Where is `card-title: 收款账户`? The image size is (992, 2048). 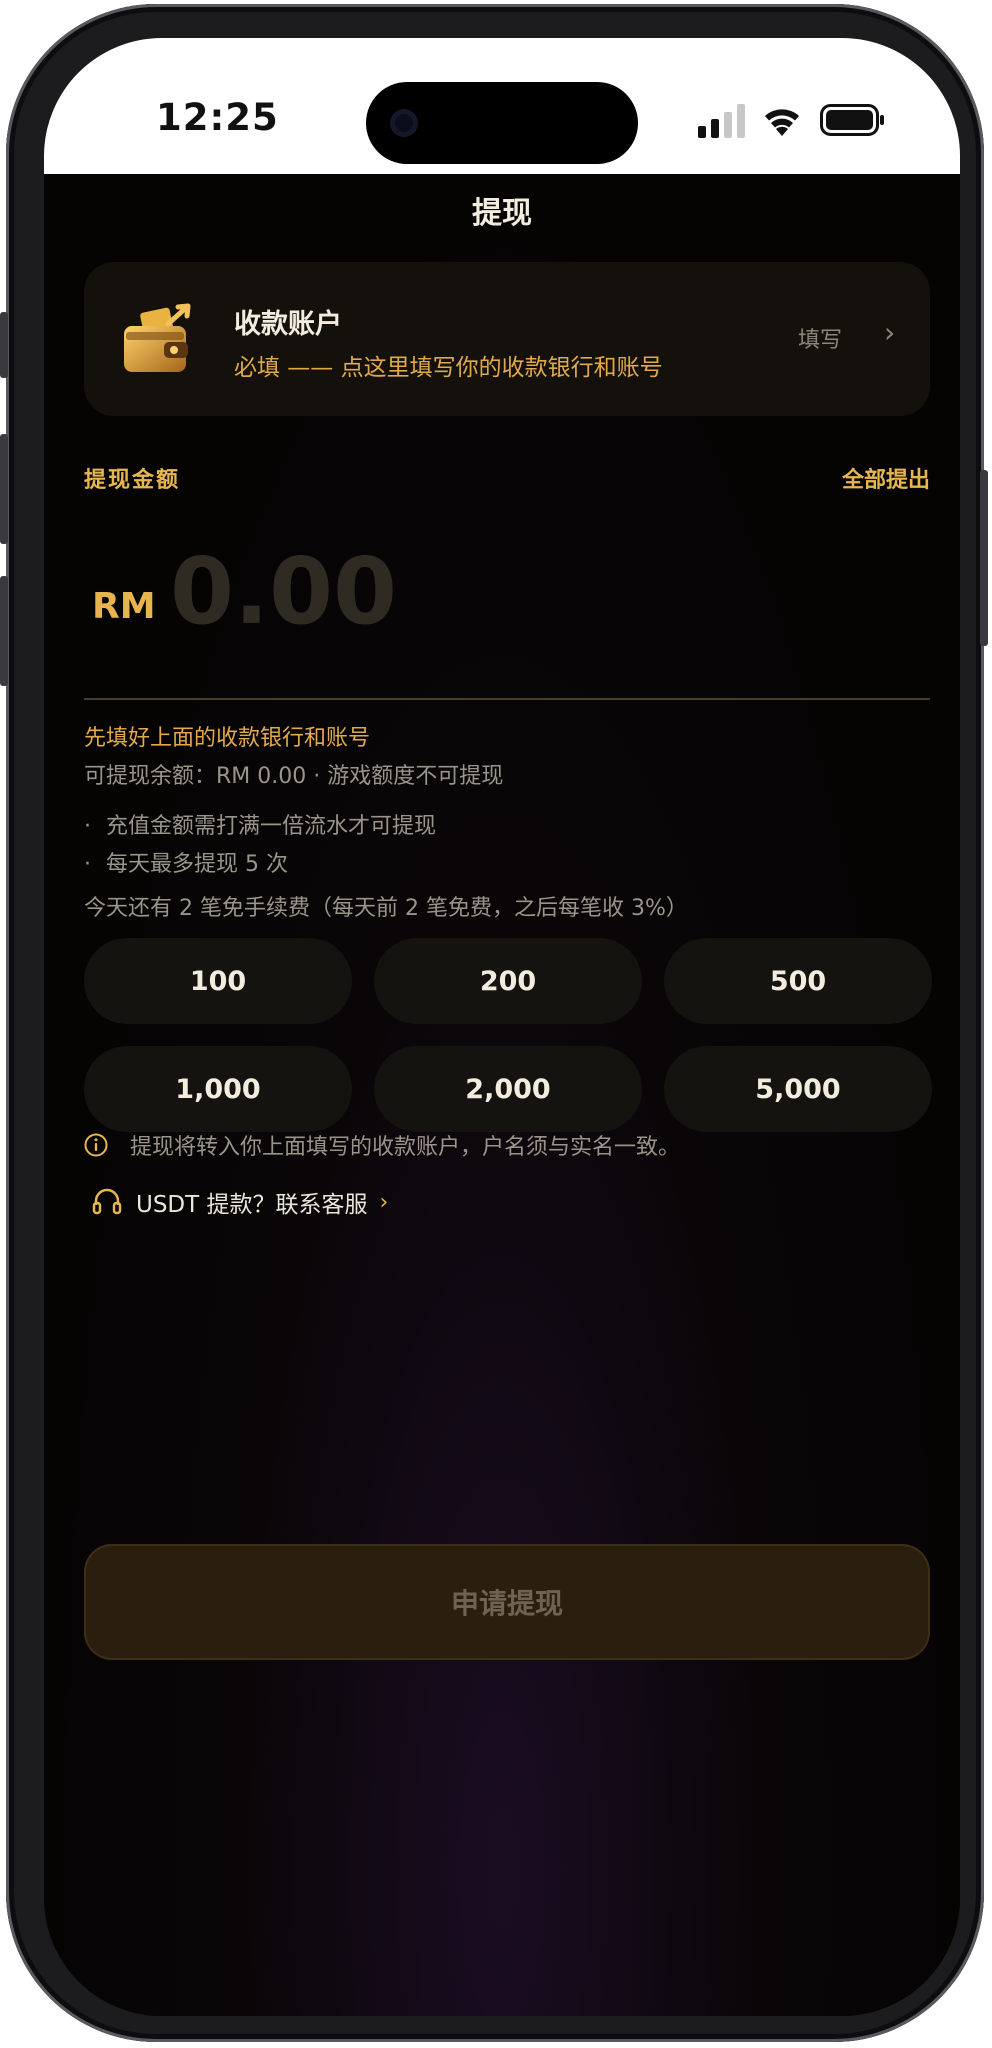
card-title: 收款账户 is located at coordinates (288, 324).